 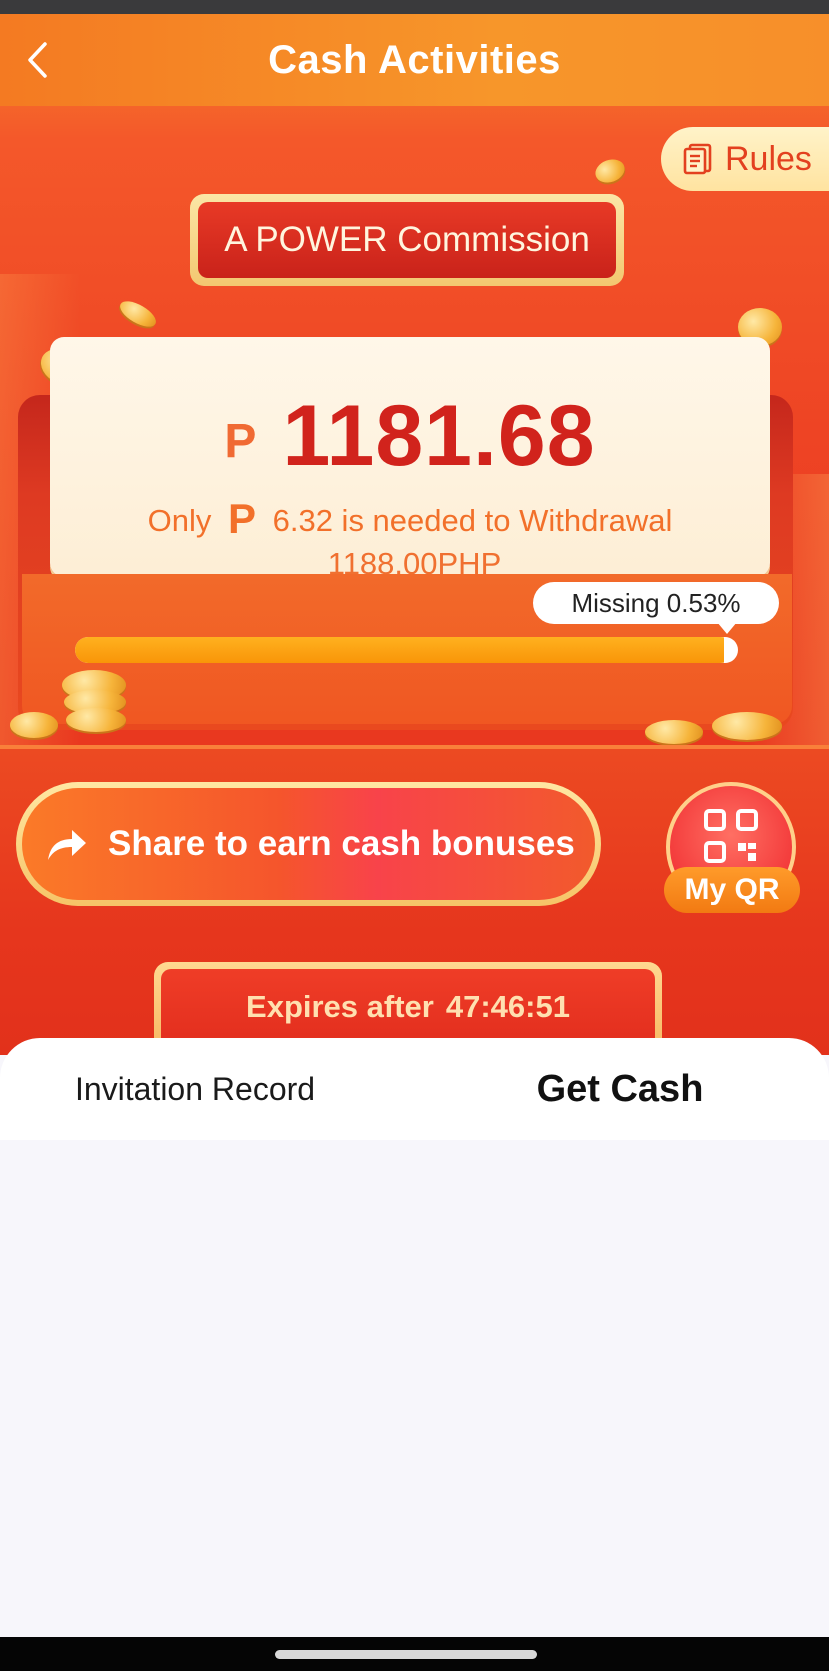 I want to click on progress-bar, so click(x=406, y=650).